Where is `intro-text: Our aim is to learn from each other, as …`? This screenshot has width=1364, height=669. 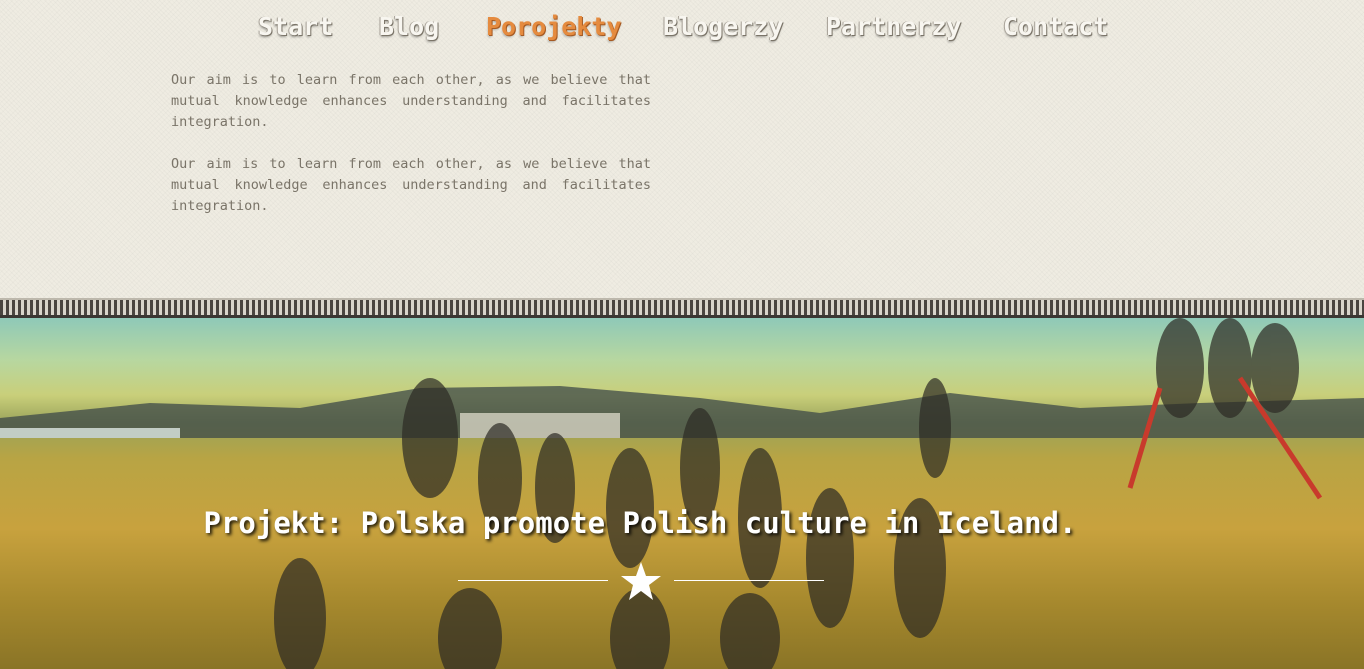
intro-text: Our aim is to learn from each other, as … is located at coordinates (411, 154).